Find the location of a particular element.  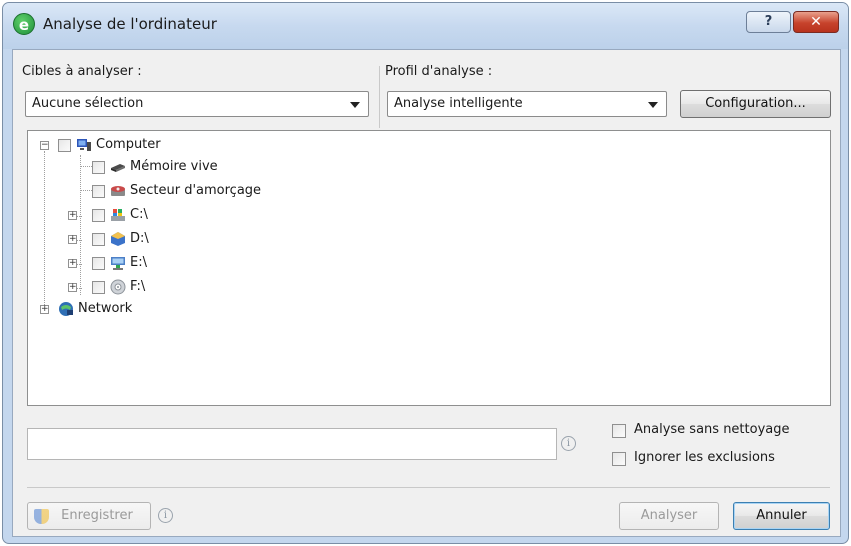

cancel-button: Annuler is located at coordinates (781, 516).